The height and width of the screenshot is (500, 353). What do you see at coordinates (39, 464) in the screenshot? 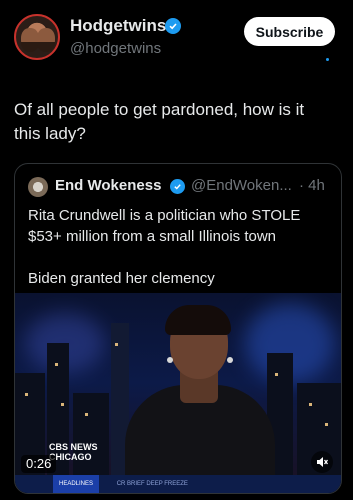
I see `video-duration: 0:26` at bounding box center [39, 464].